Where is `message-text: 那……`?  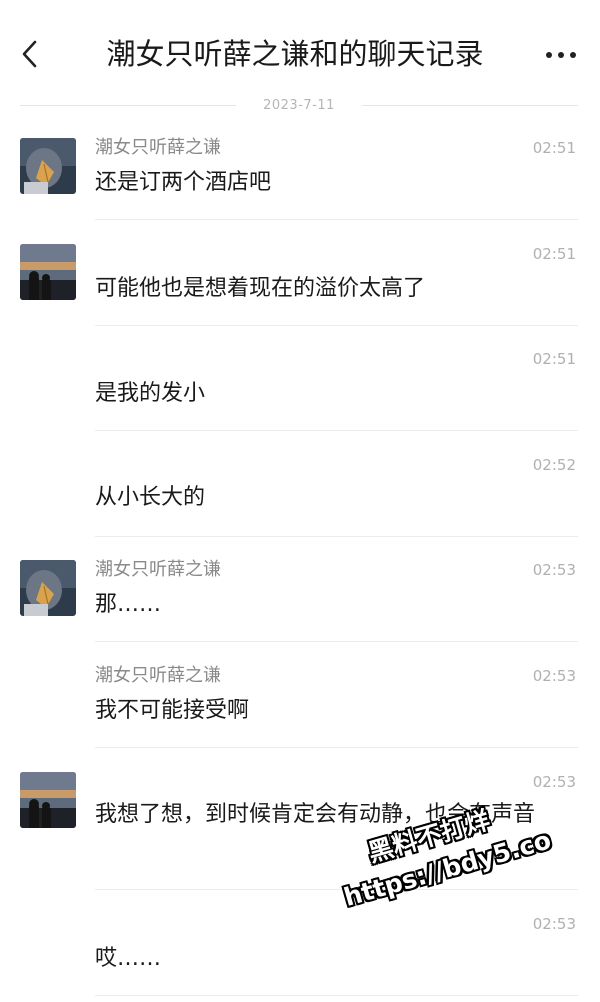 message-text: 那…… is located at coordinates (128, 604).